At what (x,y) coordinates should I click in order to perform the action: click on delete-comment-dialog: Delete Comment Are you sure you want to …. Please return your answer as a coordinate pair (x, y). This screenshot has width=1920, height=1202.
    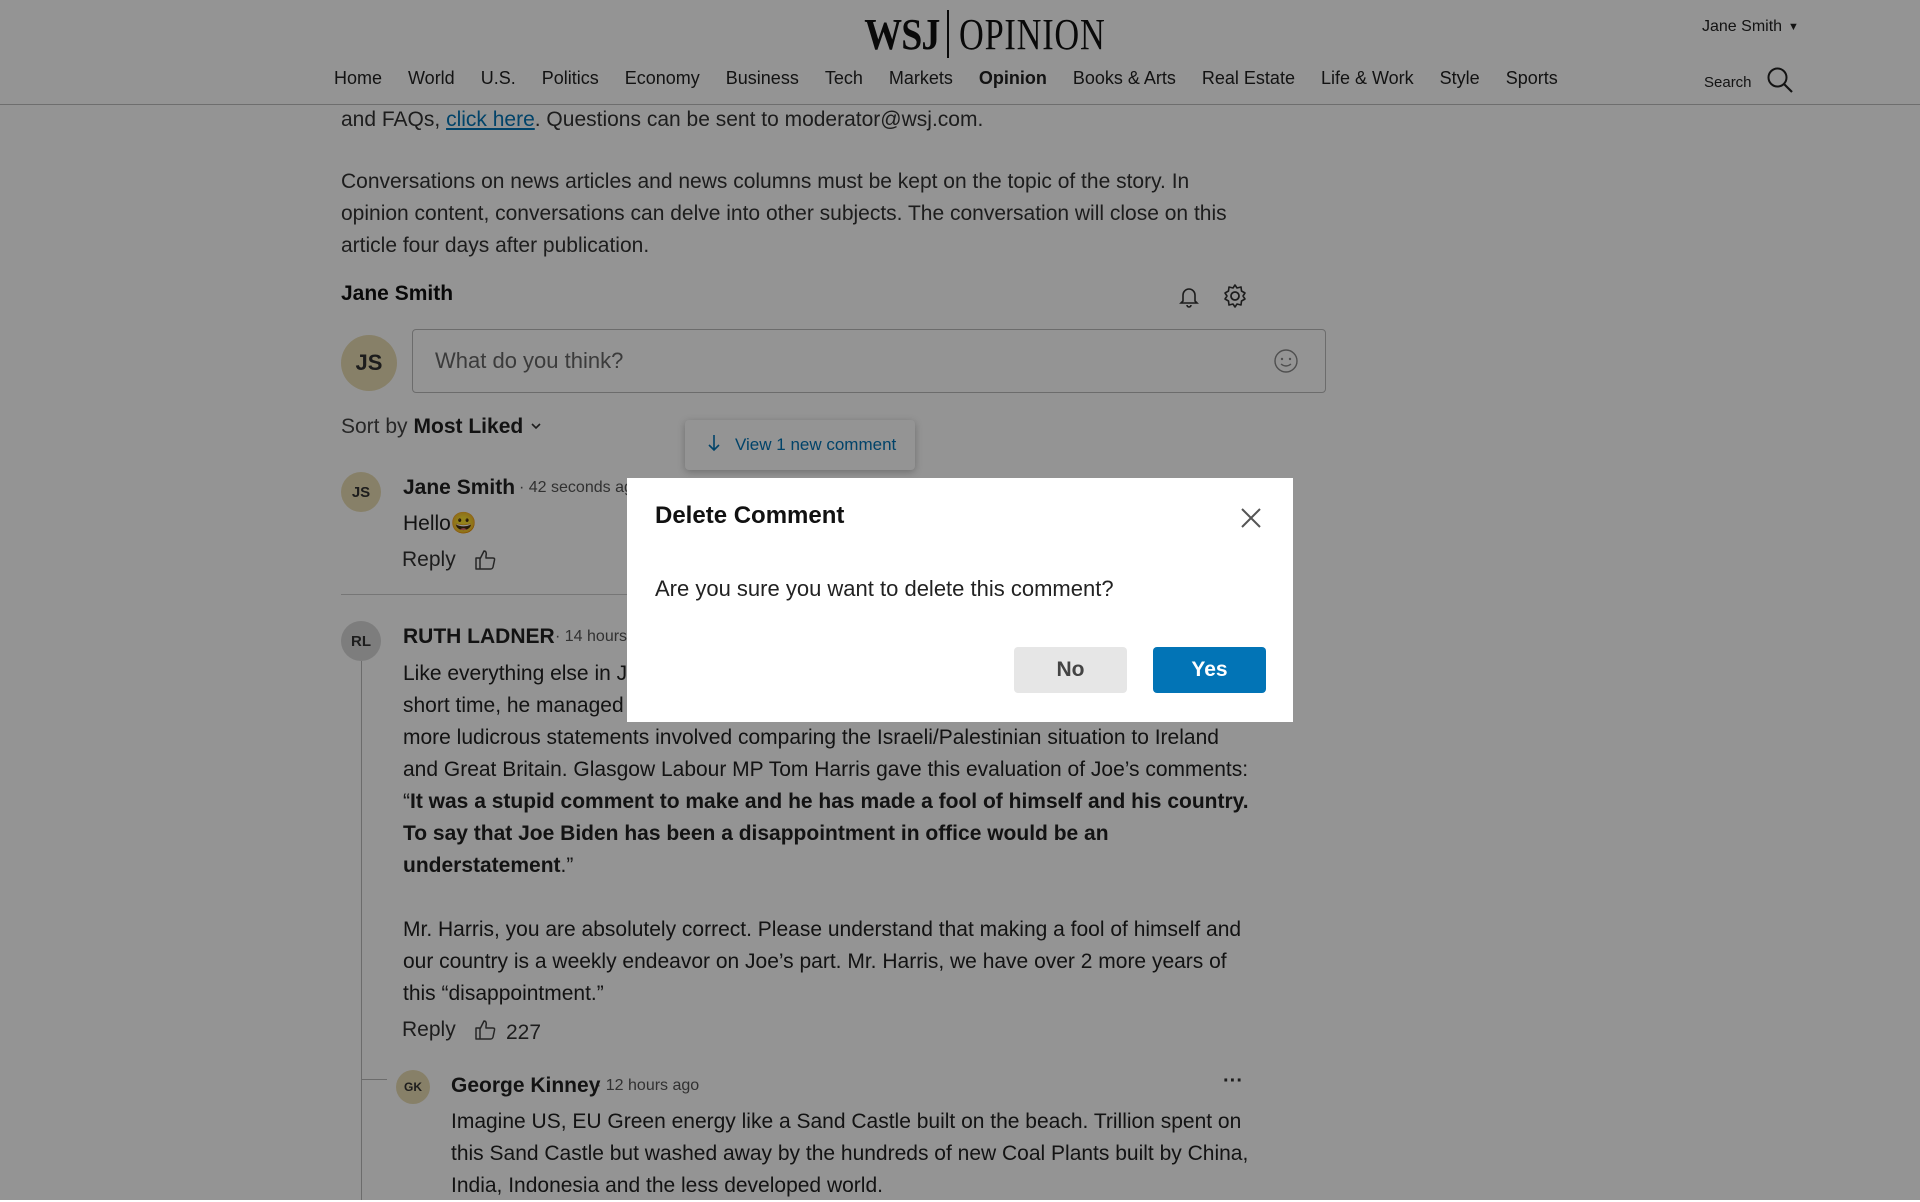
    Looking at the image, I should click on (960, 600).